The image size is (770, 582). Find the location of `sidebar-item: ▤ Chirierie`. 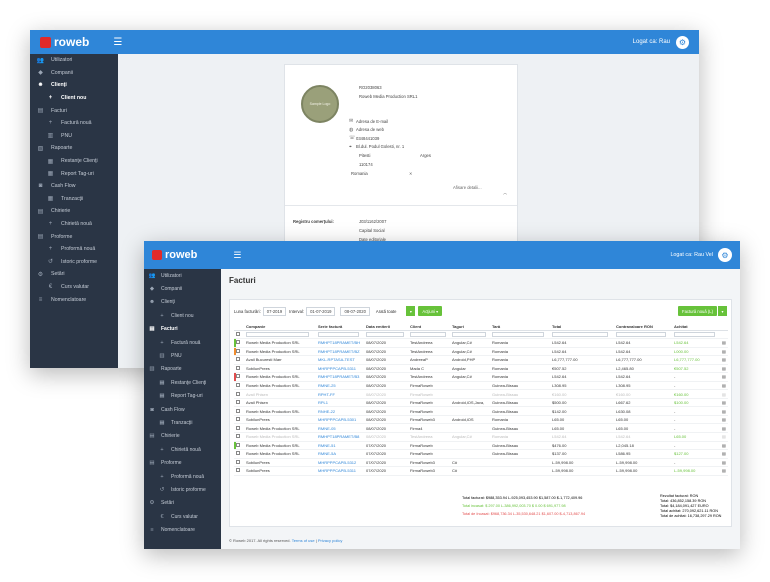

sidebar-item: ▤ Chirierie is located at coordinates (182, 436).